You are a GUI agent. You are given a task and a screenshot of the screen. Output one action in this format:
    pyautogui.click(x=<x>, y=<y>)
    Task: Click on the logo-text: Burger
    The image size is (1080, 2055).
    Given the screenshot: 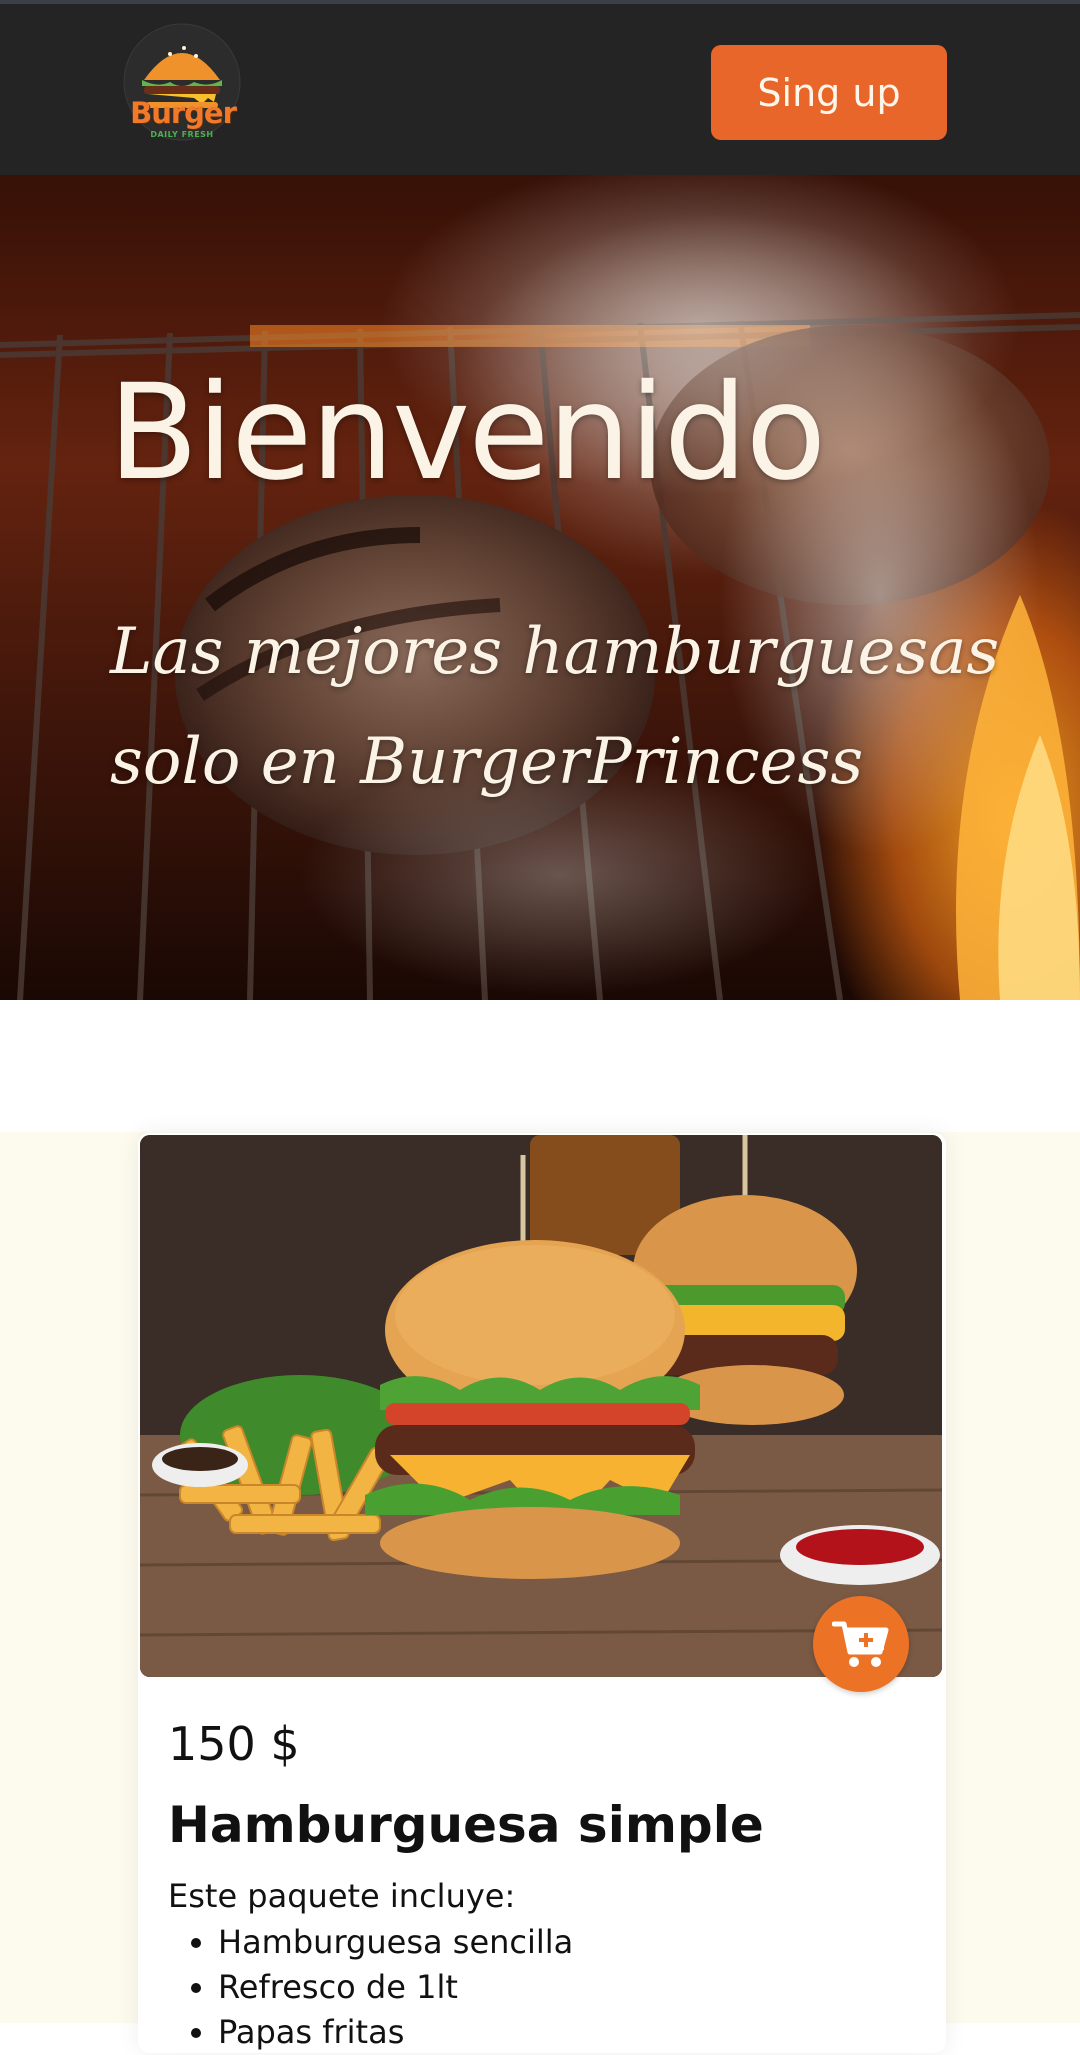 What is the action you would take?
    pyautogui.click(x=183, y=113)
    